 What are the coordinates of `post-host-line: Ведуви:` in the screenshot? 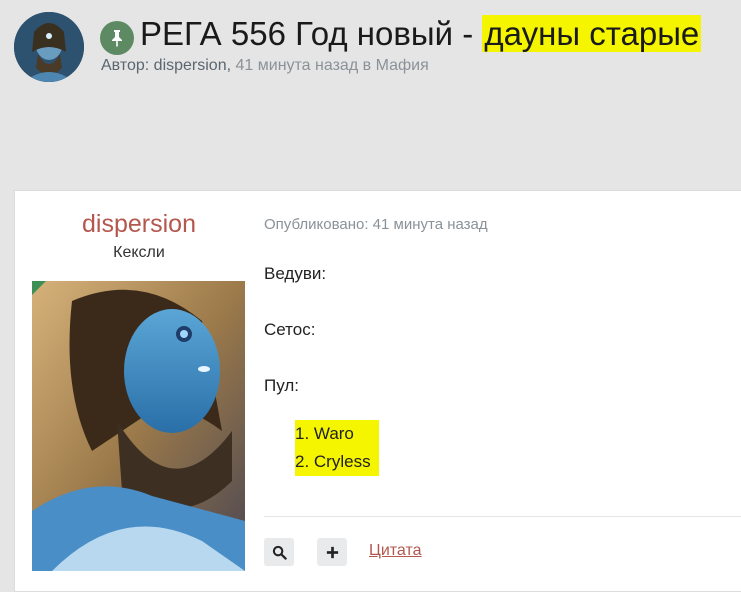 It's located at (295, 273).